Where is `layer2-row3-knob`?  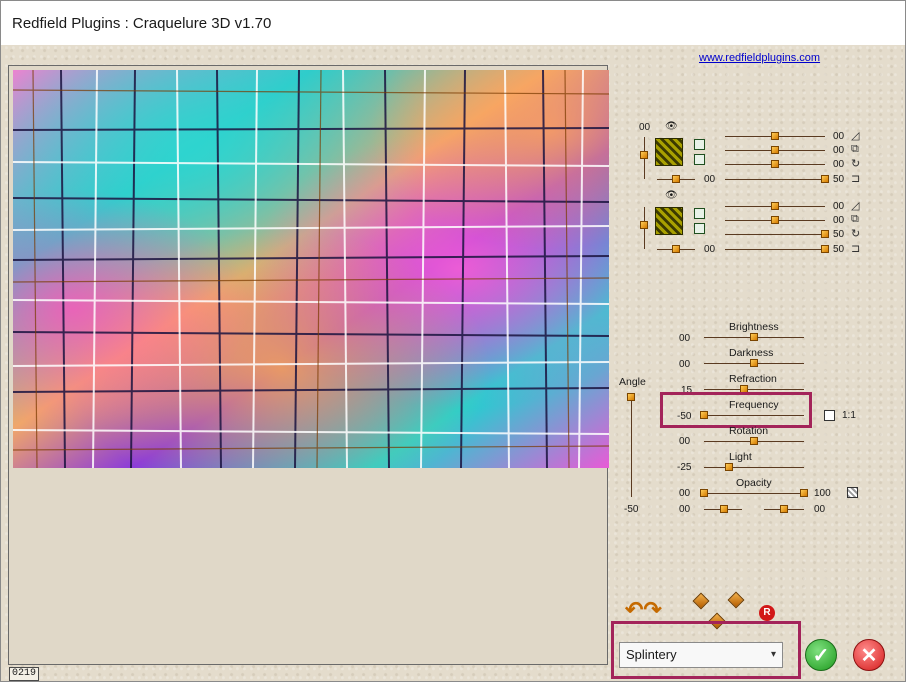
layer2-row3-knob is located at coordinates (825, 234).